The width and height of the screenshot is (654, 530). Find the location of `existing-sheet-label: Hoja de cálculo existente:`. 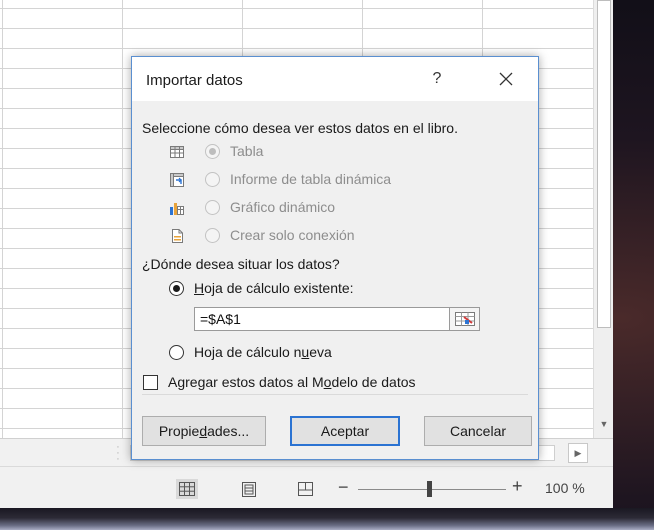

existing-sheet-label: Hoja de cálculo existente: is located at coordinates (274, 288).